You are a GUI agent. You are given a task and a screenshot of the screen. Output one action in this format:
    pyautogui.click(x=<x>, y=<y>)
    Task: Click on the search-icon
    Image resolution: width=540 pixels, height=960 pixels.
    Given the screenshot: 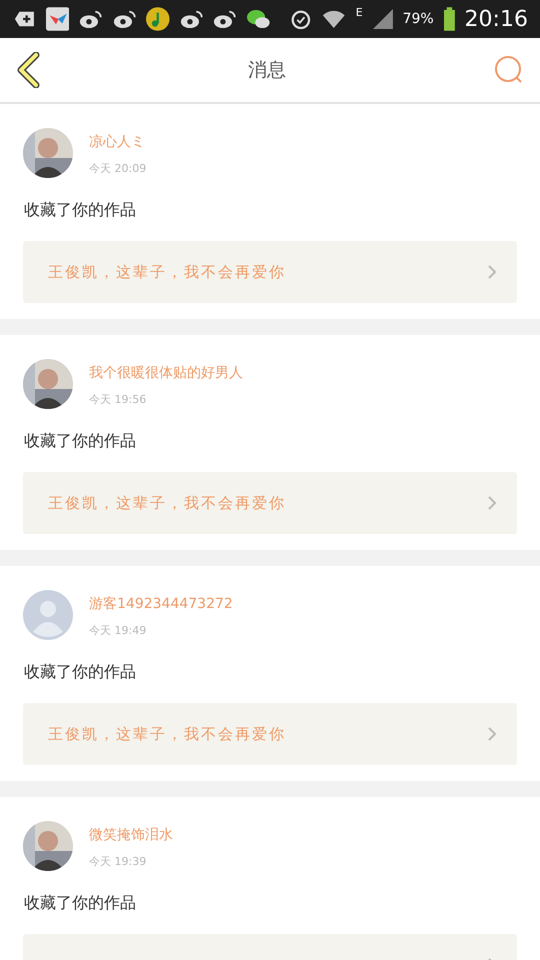 What is the action you would take?
    pyautogui.click(x=509, y=70)
    